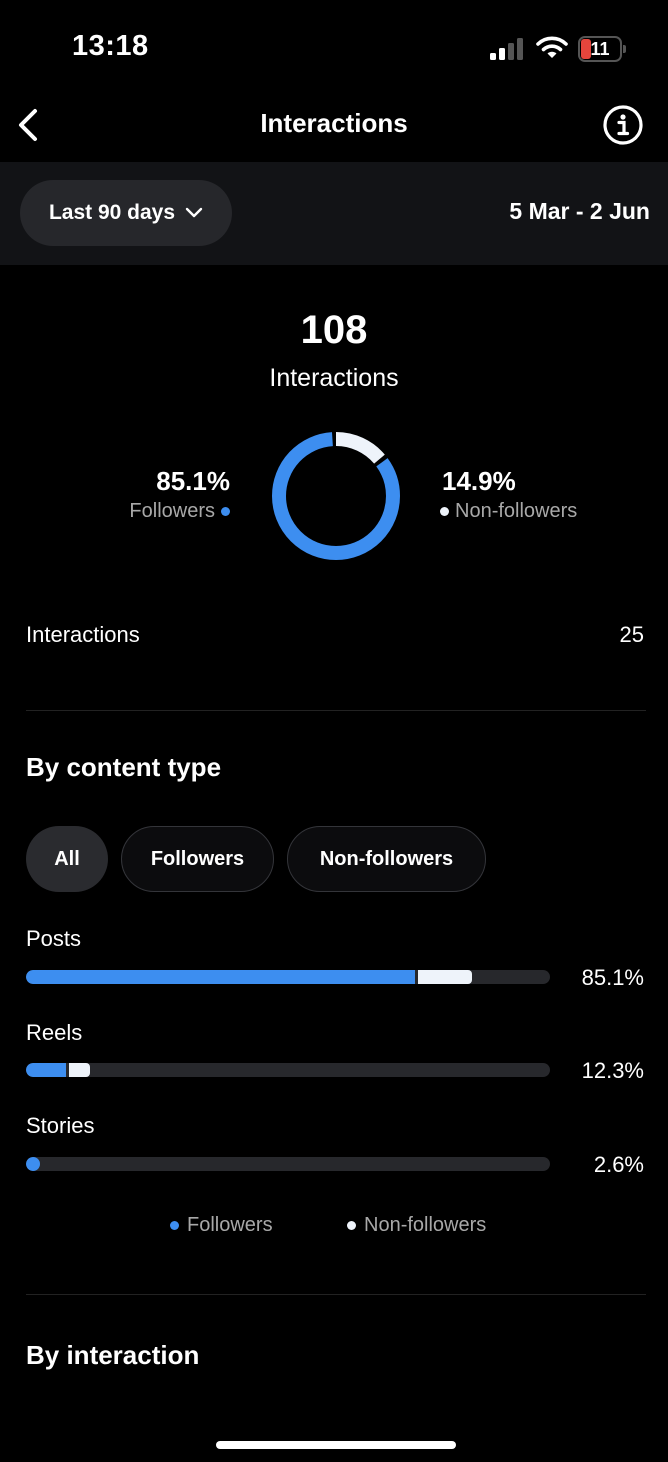  What do you see at coordinates (334, 330) in the screenshot?
I see `total-interactions-count: 108` at bounding box center [334, 330].